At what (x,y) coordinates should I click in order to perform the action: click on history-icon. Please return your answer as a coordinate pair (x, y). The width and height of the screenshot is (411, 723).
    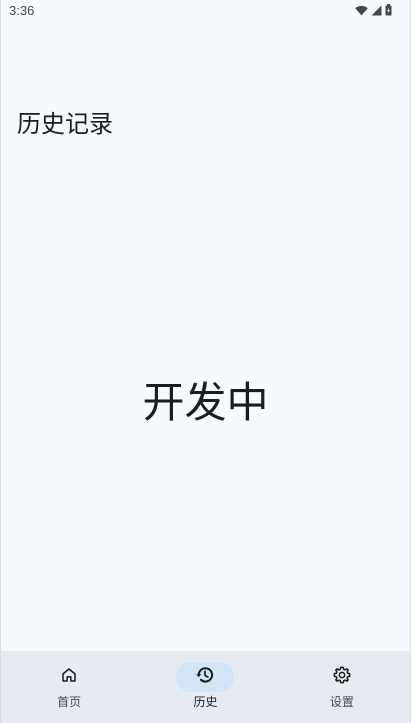
    Looking at the image, I should click on (205, 677).